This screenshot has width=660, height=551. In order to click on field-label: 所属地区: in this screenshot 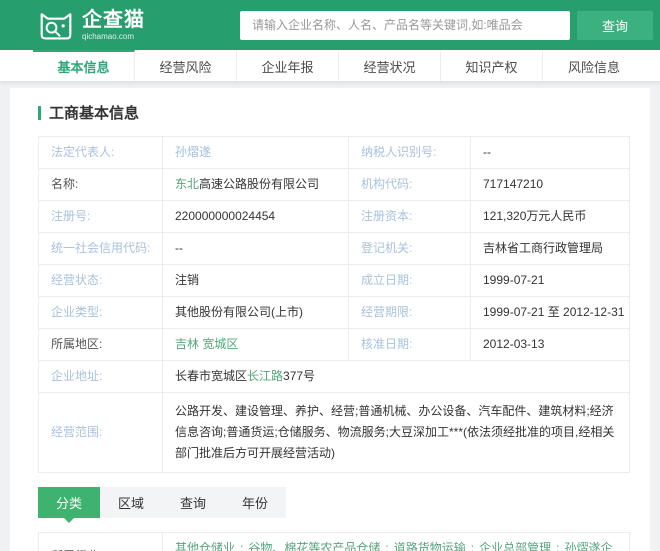, I will do `click(100, 344)`.